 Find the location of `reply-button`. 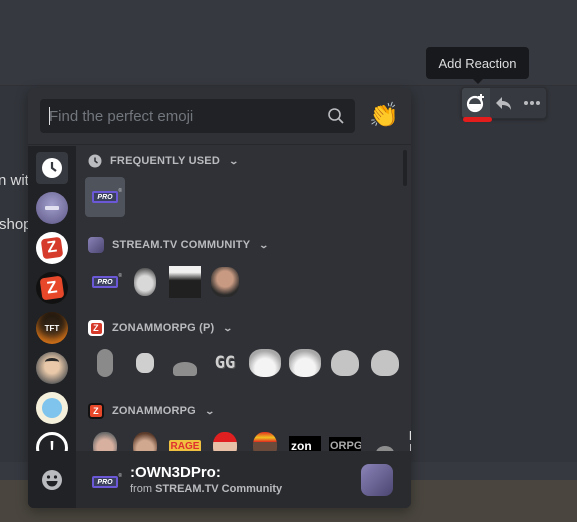

reply-button is located at coordinates (504, 103).